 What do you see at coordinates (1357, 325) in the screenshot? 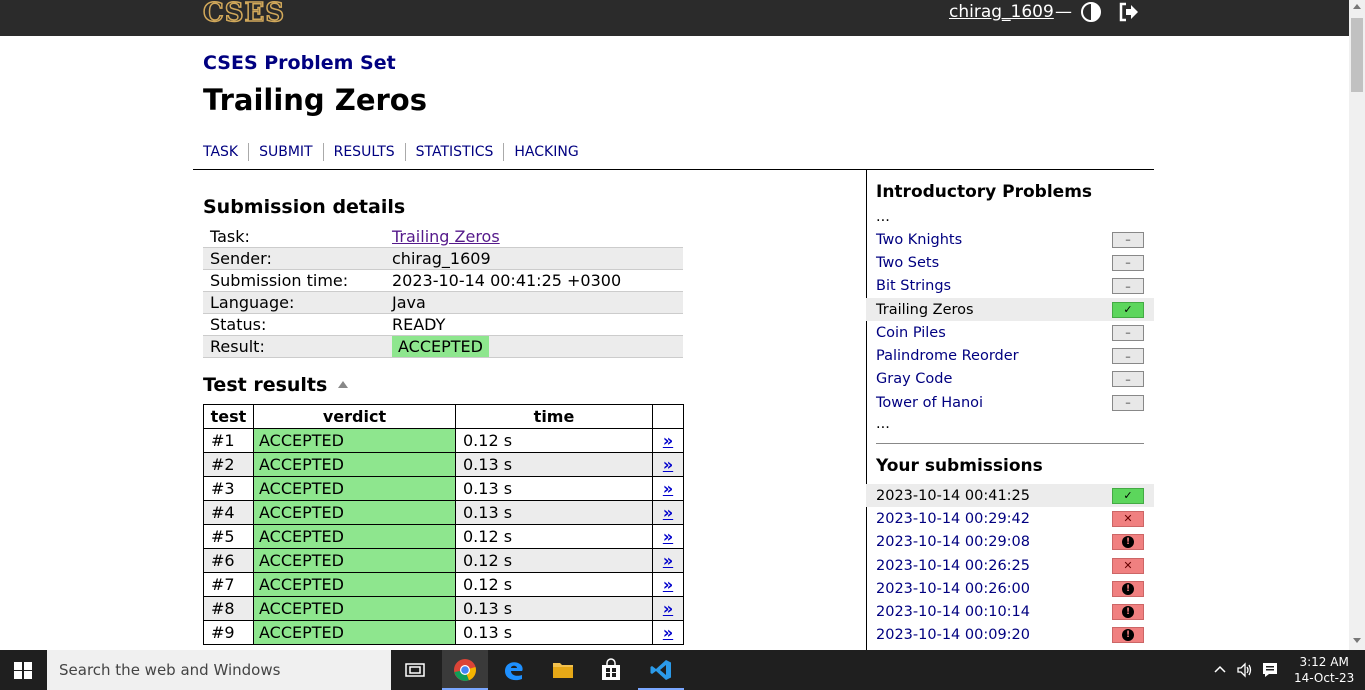
I see `page-scrollbar` at bounding box center [1357, 325].